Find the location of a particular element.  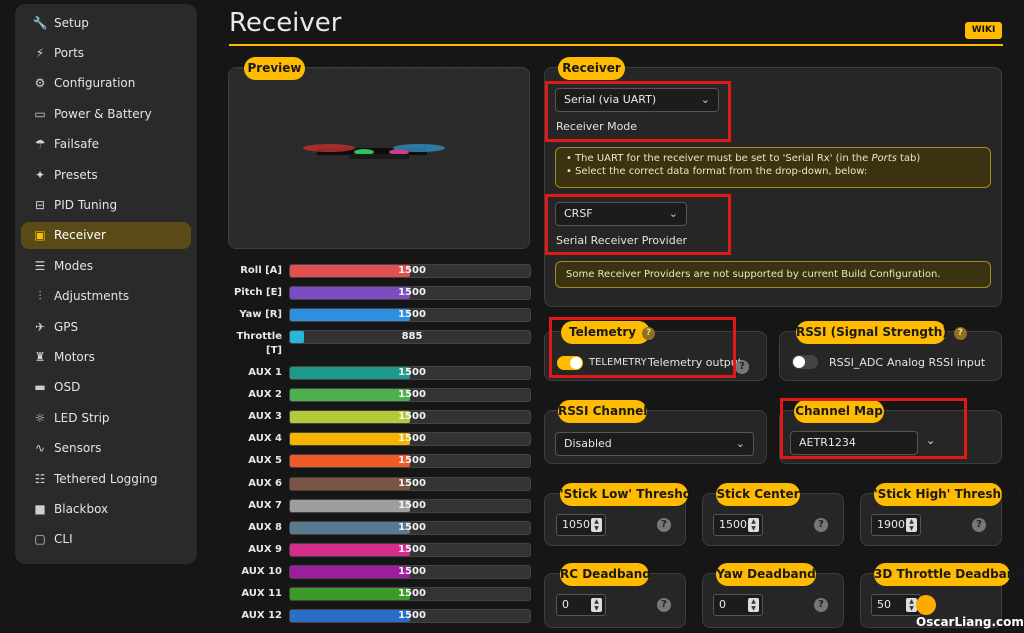

channel-label: AUX 4 is located at coordinates (265, 438).